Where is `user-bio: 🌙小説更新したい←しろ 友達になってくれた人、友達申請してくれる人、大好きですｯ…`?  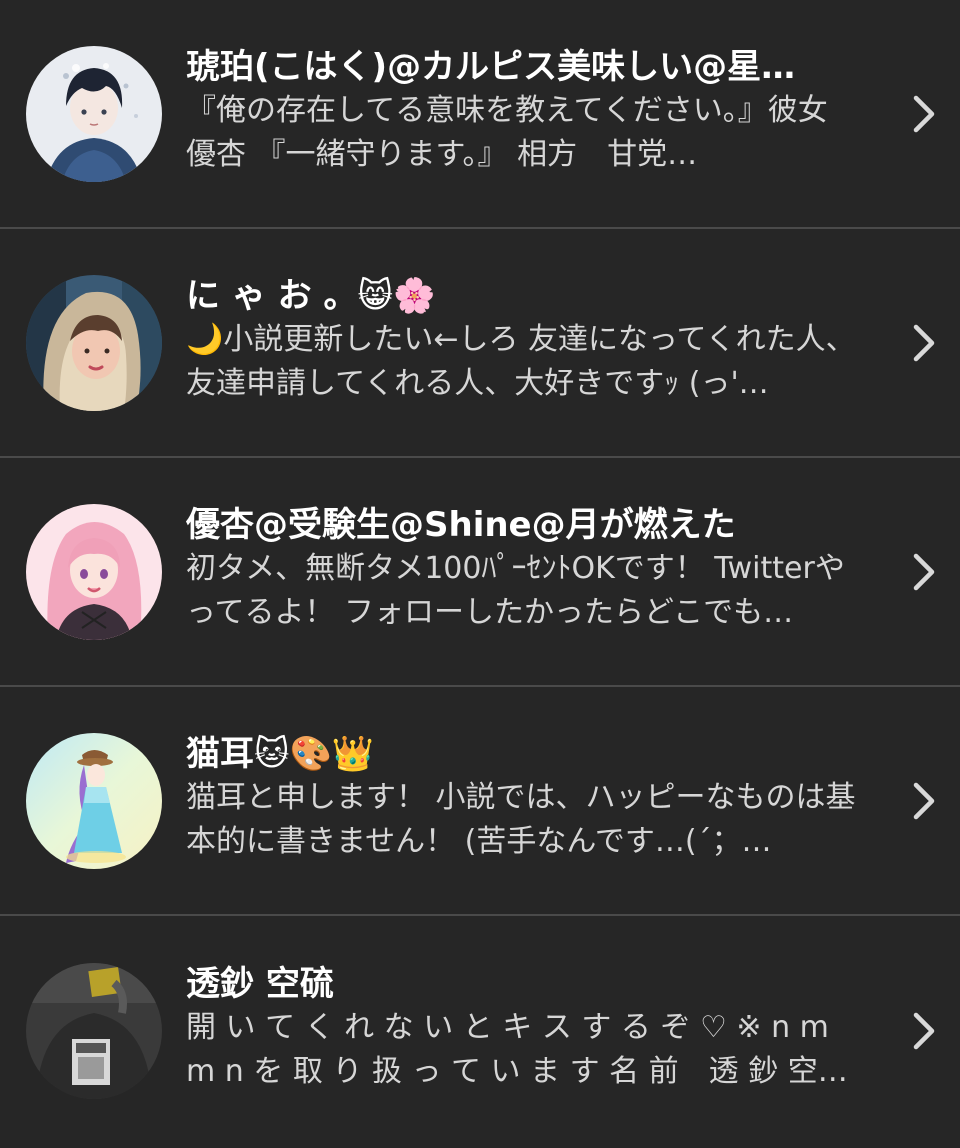 user-bio: 🌙小説更新したい←しろ 友達になってくれた人、友達申請してくれる人、大好きですｯ… is located at coordinates (521, 361).